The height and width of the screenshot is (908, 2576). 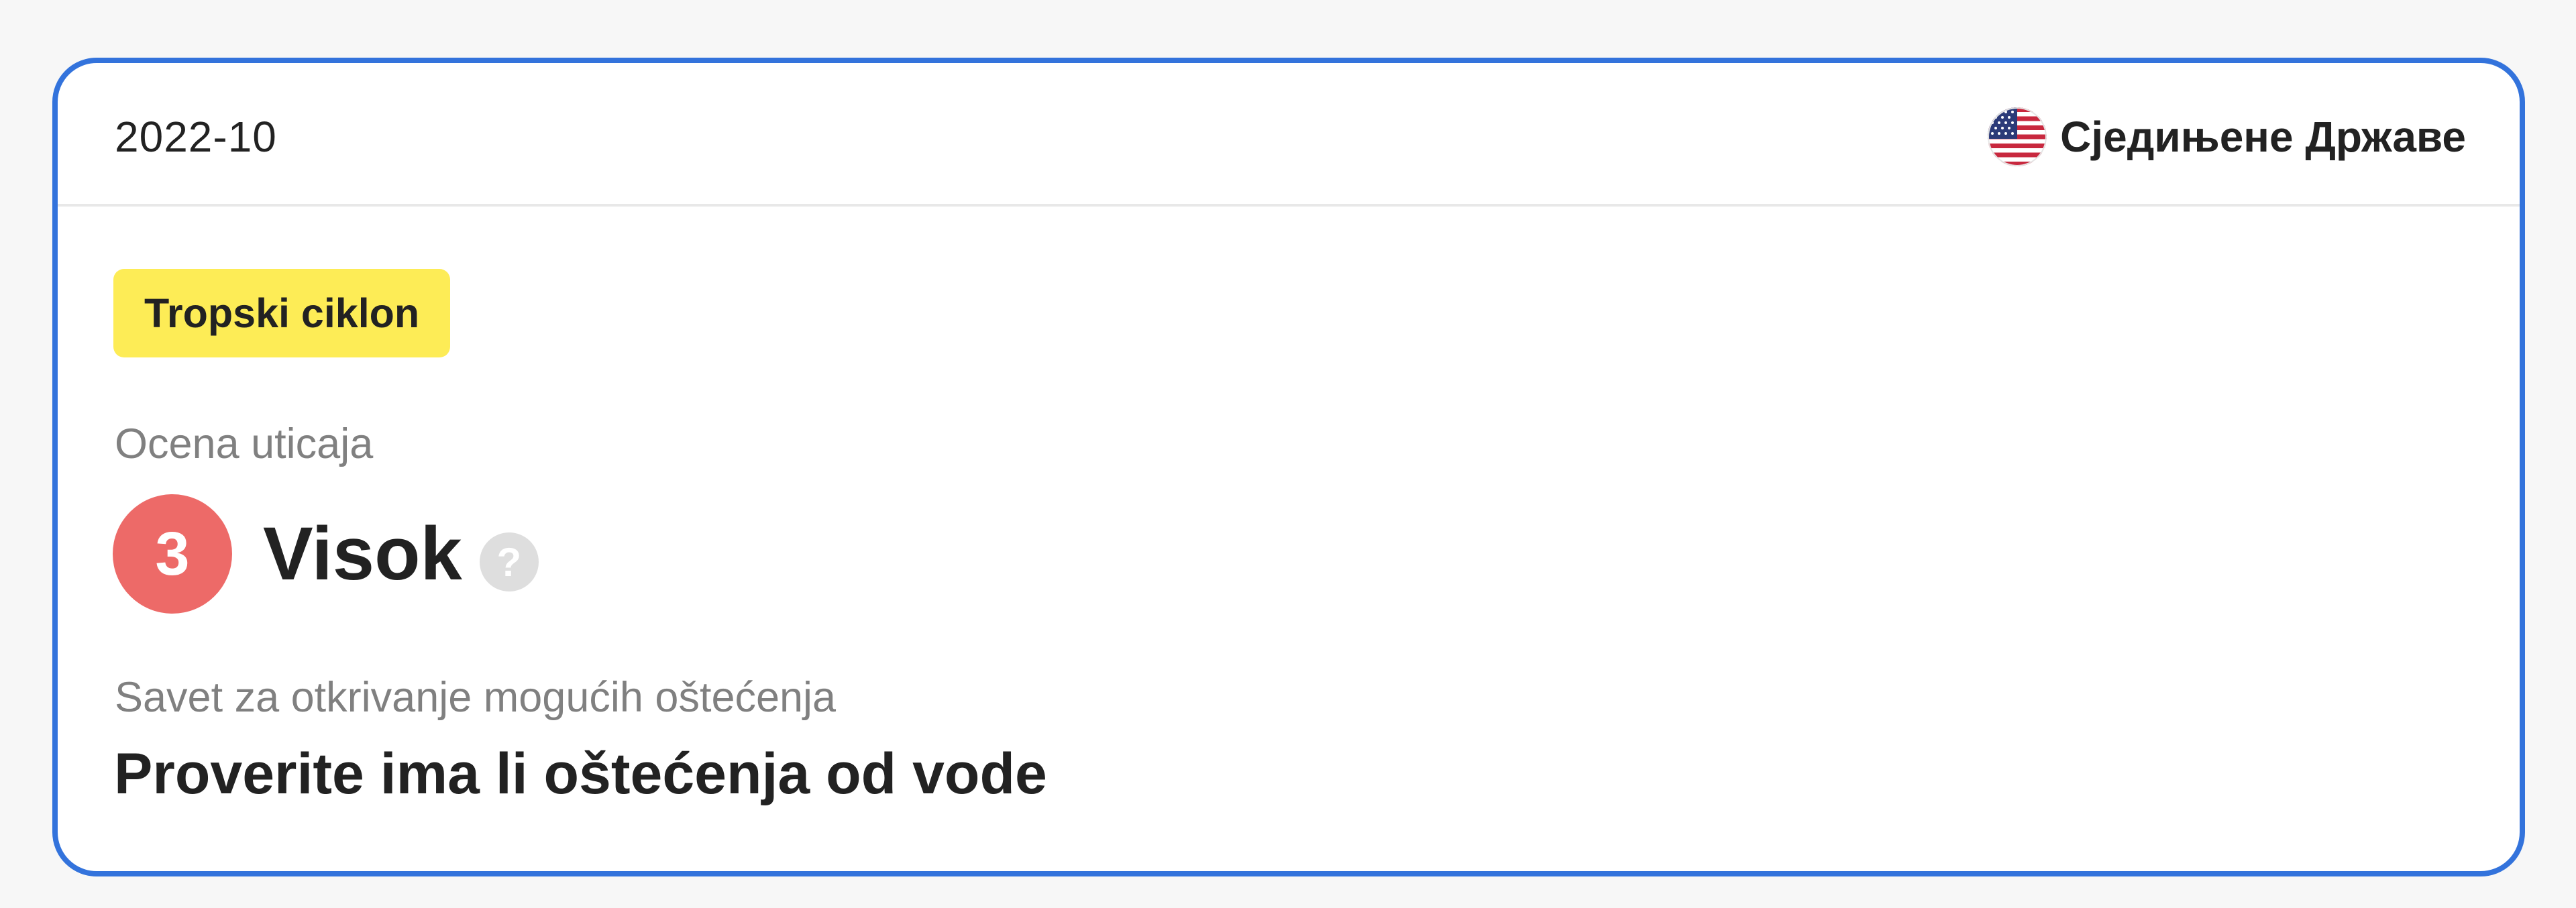 What do you see at coordinates (362, 553) in the screenshot?
I see `impact-level-text: Visok` at bounding box center [362, 553].